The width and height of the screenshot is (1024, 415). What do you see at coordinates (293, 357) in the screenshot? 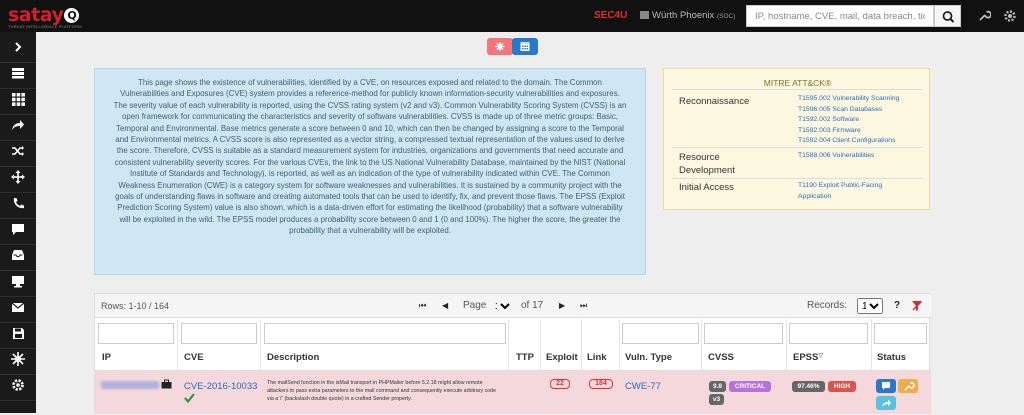
I see `col-header-description: Description` at bounding box center [293, 357].